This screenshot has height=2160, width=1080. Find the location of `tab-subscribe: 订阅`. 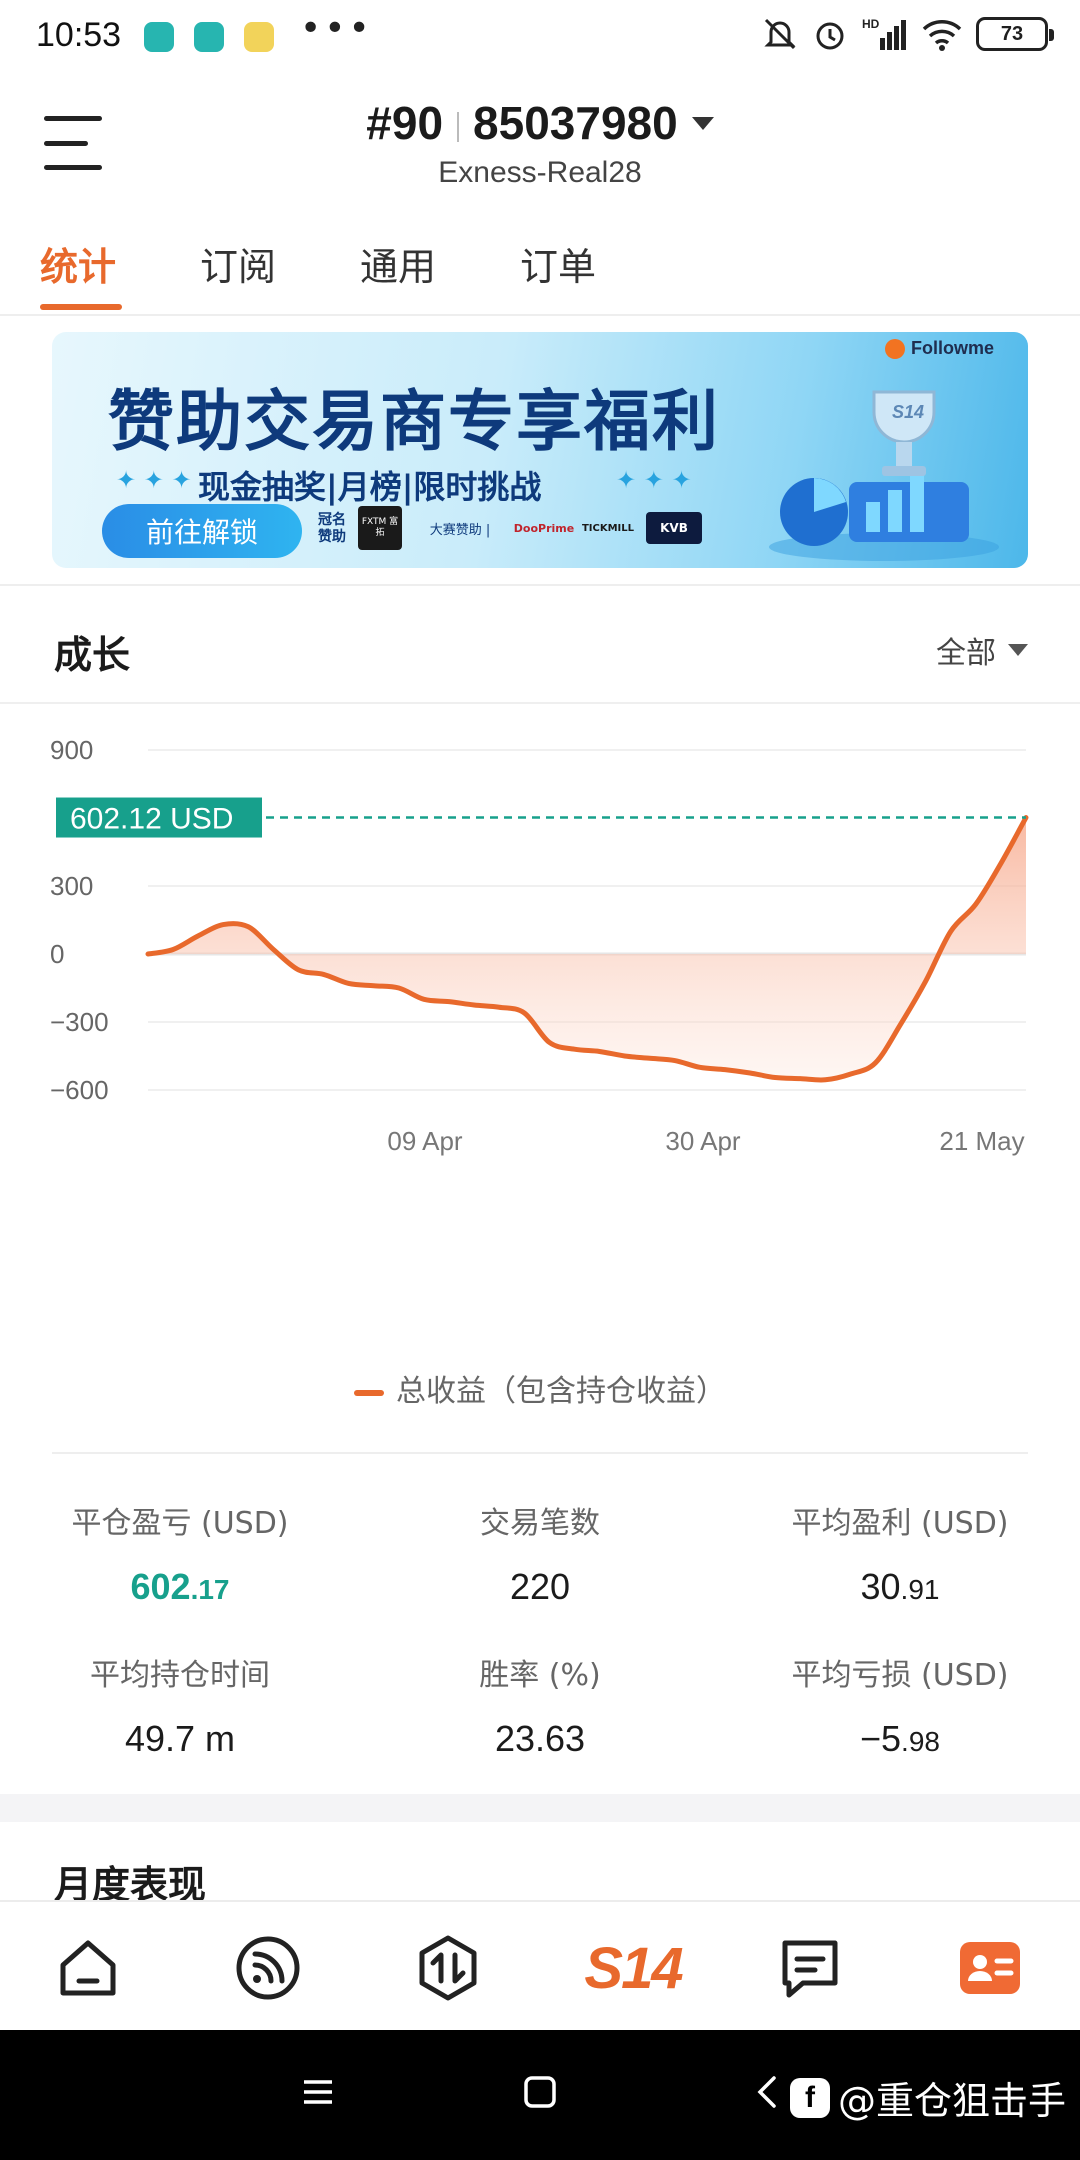

tab-subscribe: 订阅 is located at coordinates (238, 263).